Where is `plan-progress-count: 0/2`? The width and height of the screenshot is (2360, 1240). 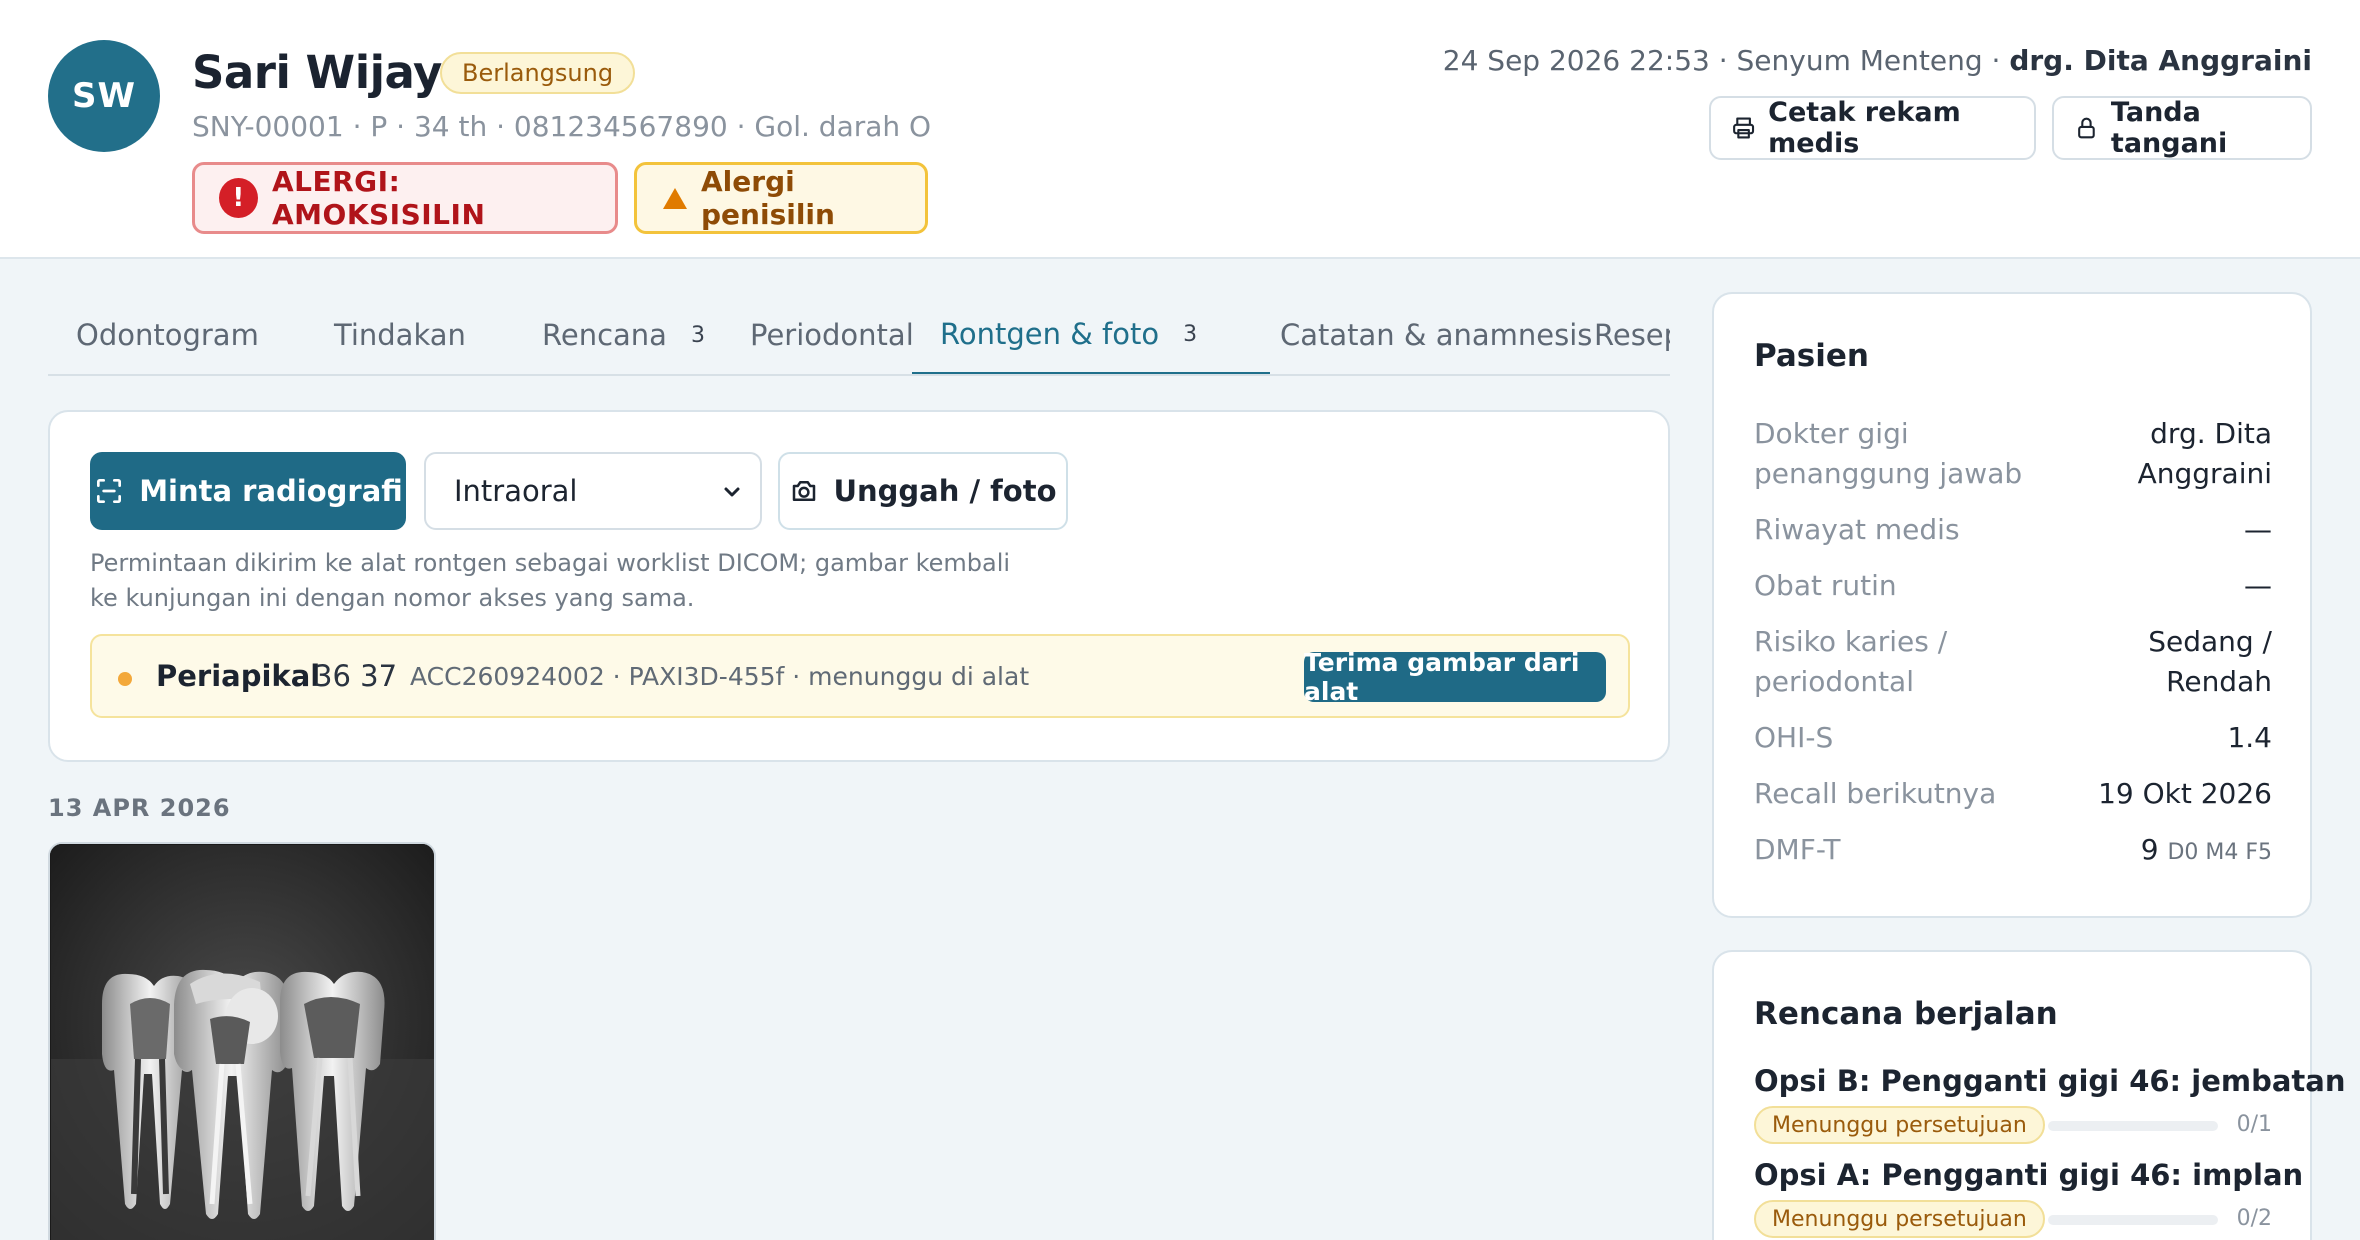 plan-progress-count: 0/2 is located at coordinates (2254, 1218).